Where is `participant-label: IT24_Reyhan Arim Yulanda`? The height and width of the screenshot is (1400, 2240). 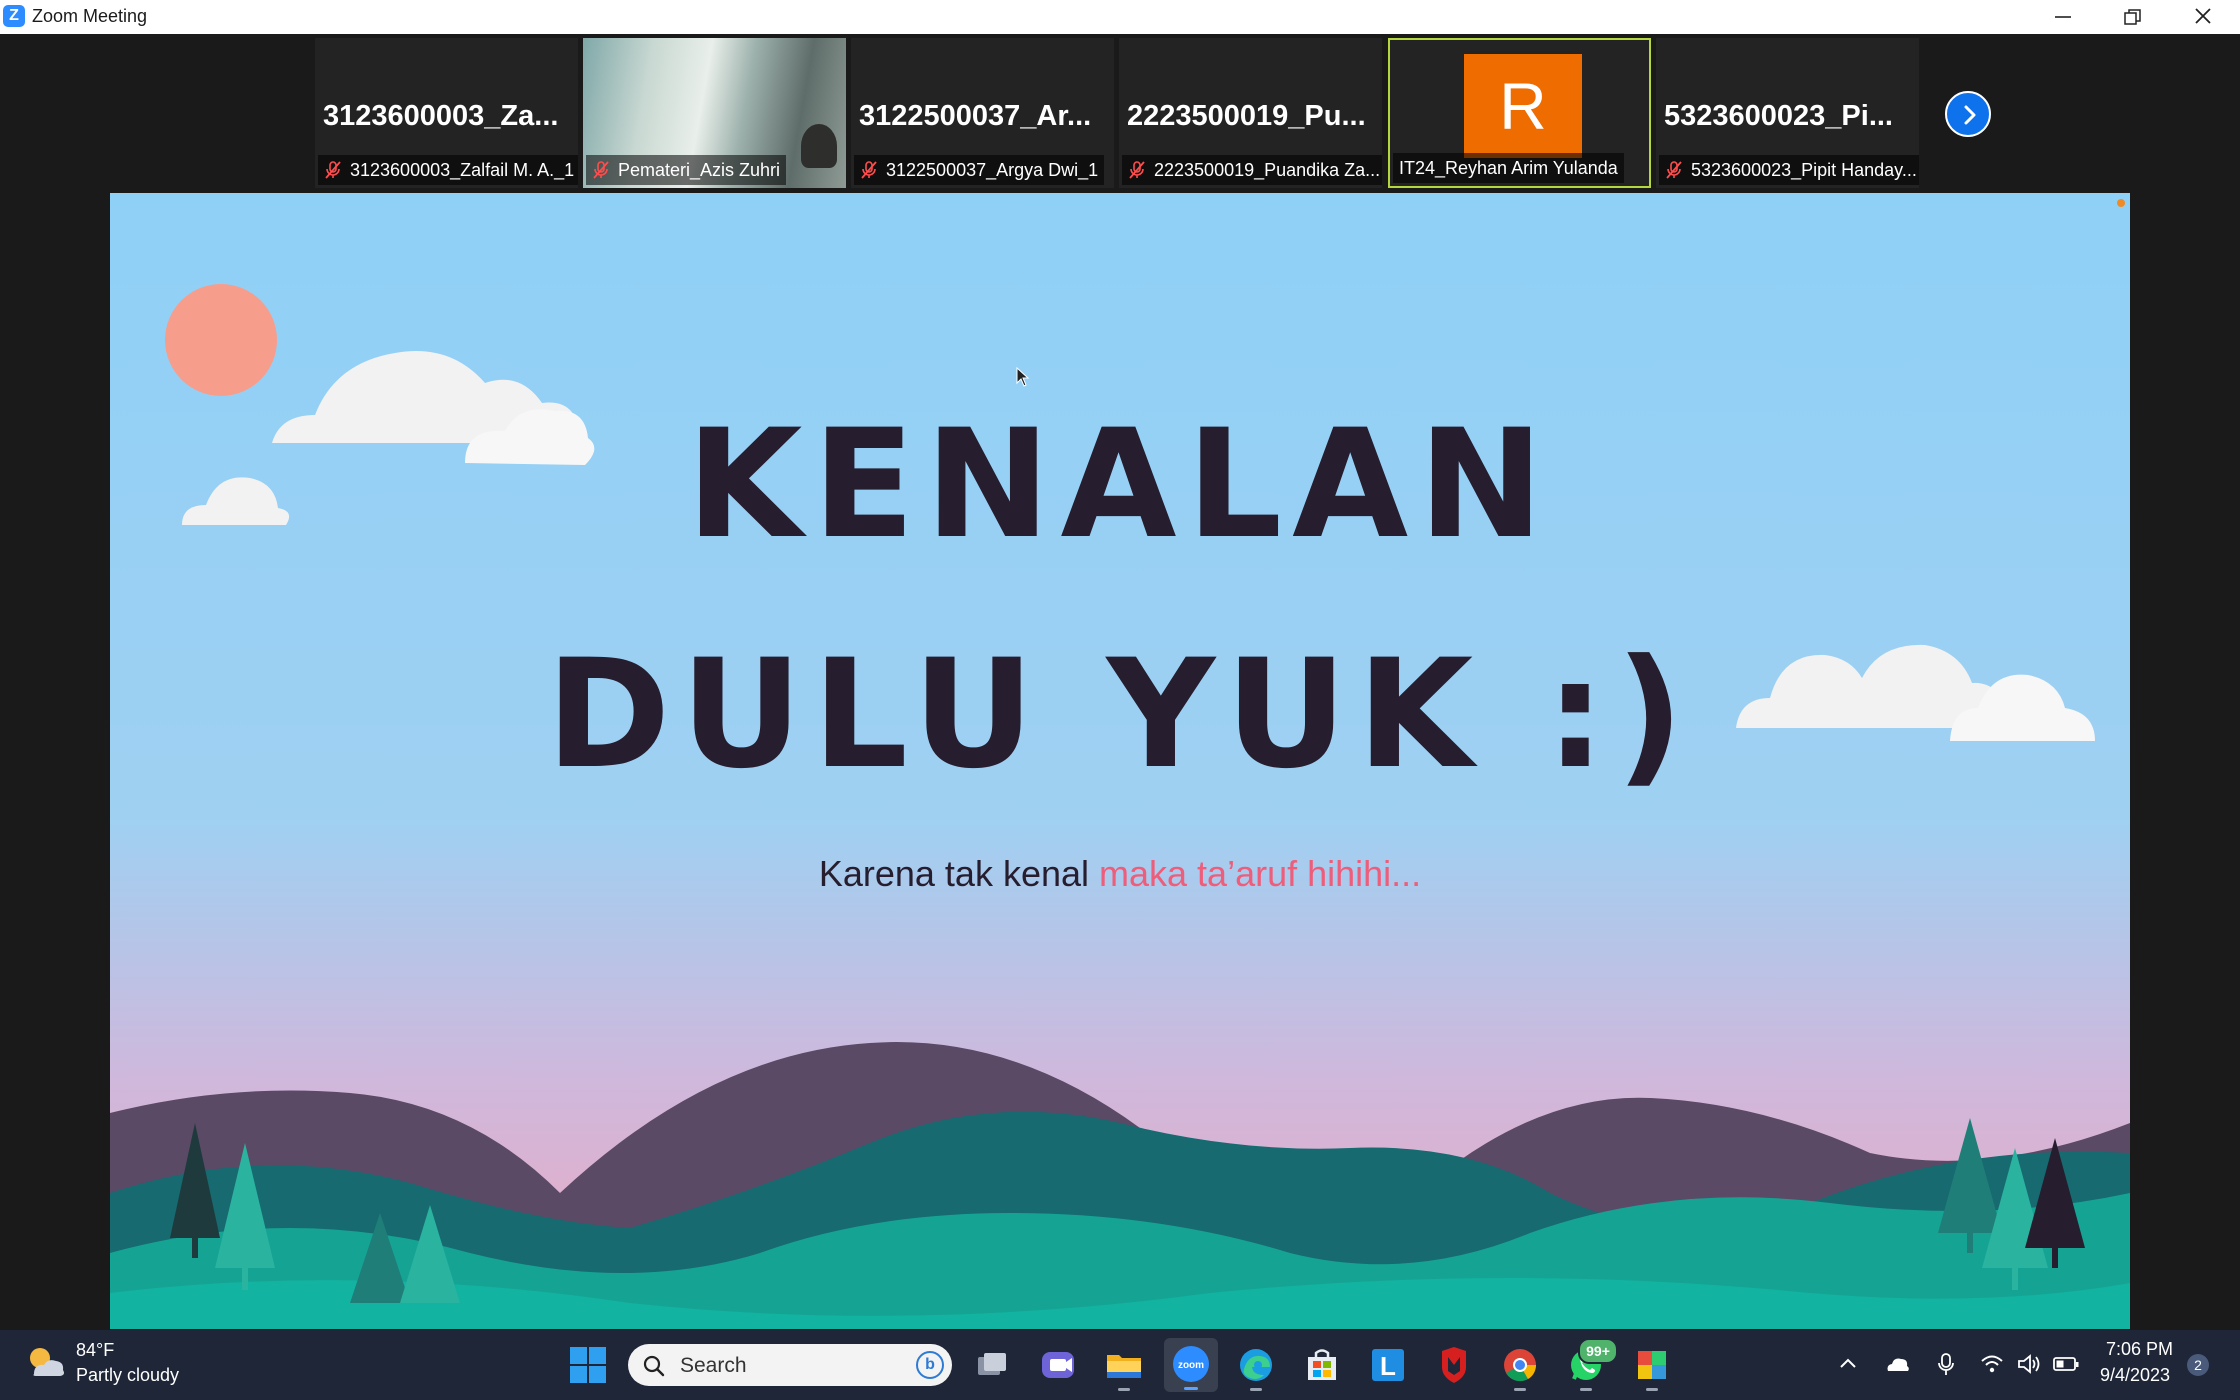 participant-label: IT24_Reyhan Arim Yulanda is located at coordinates (1508, 168).